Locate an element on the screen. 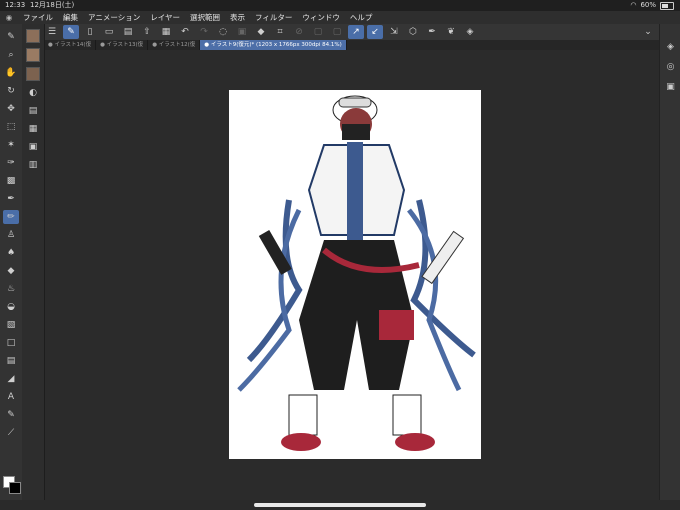 The height and width of the screenshot is (510, 680). menu-help: ヘルプ is located at coordinates (361, 17).